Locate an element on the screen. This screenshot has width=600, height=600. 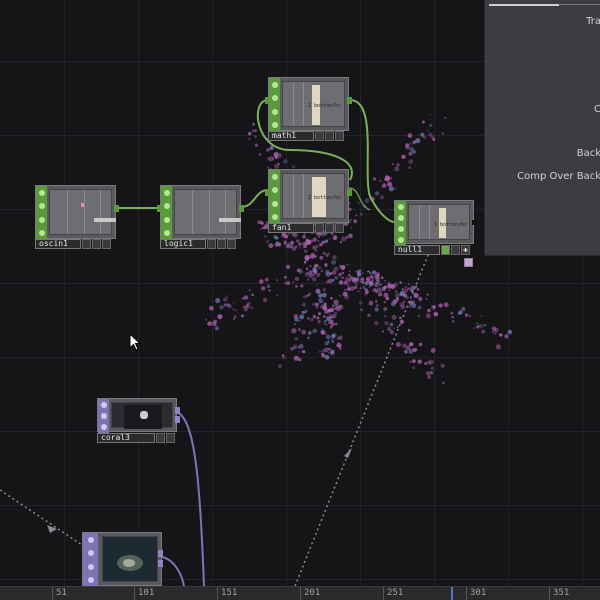
node-name-label: logic1 is located at coordinates (183, 244).